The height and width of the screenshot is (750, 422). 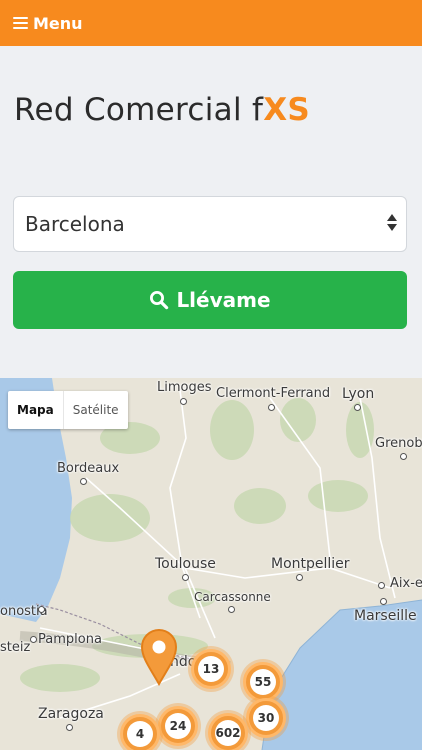 I want to click on city-label: Clermont-Ferrand, so click(x=273, y=393).